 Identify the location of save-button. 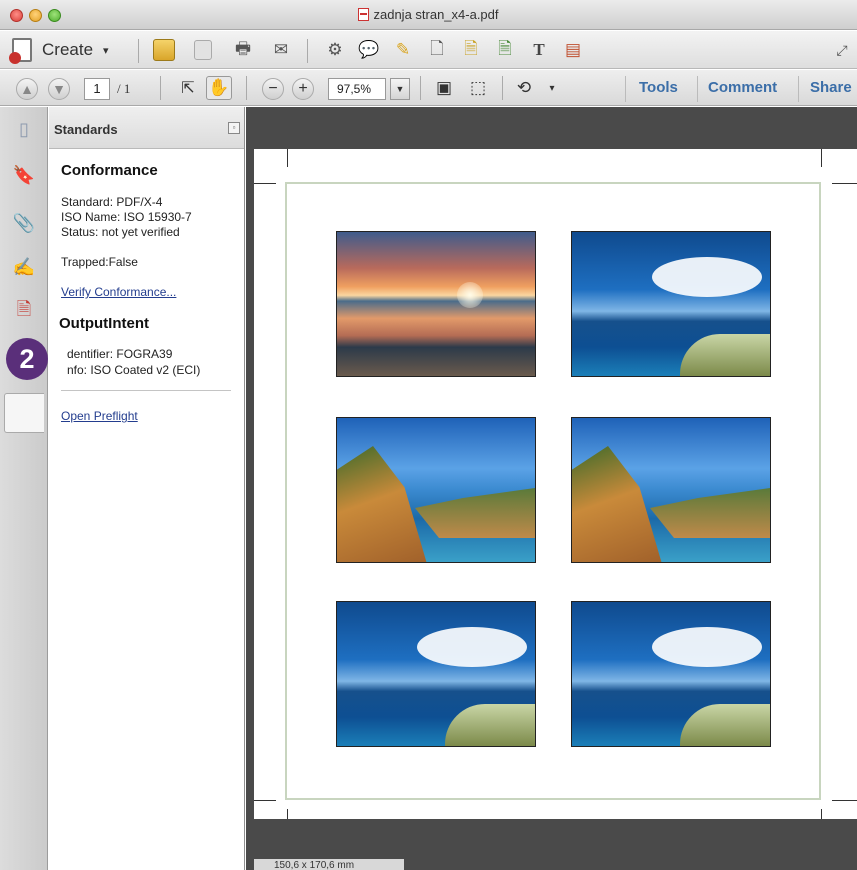
(203, 50).